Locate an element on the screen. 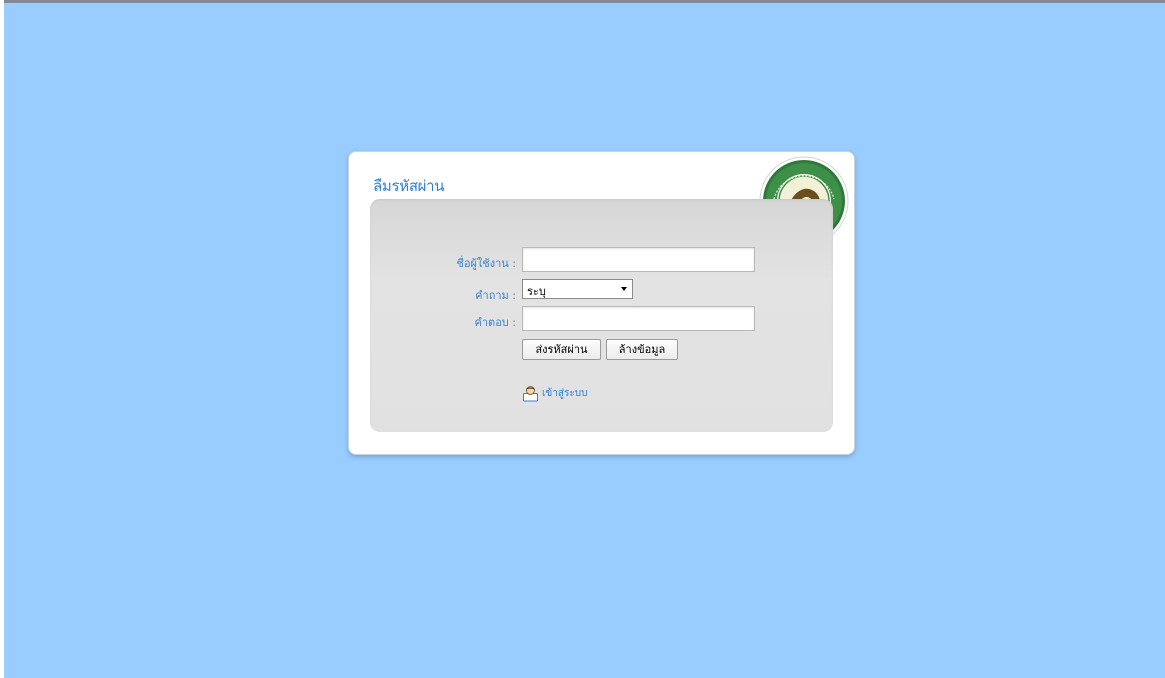 The height and width of the screenshot is (678, 1165). question-select: ระบุ is located at coordinates (577, 289).